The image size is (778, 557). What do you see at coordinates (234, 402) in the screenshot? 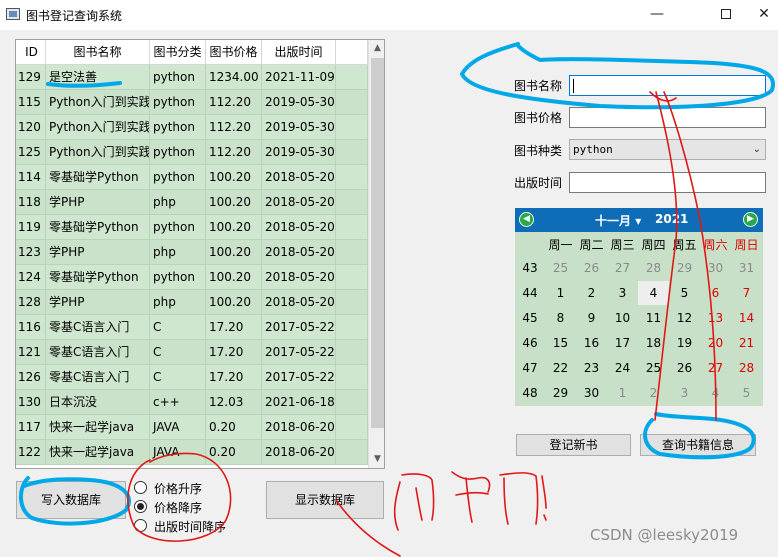
I see `cell-price: 12.03` at bounding box center [234, 402].